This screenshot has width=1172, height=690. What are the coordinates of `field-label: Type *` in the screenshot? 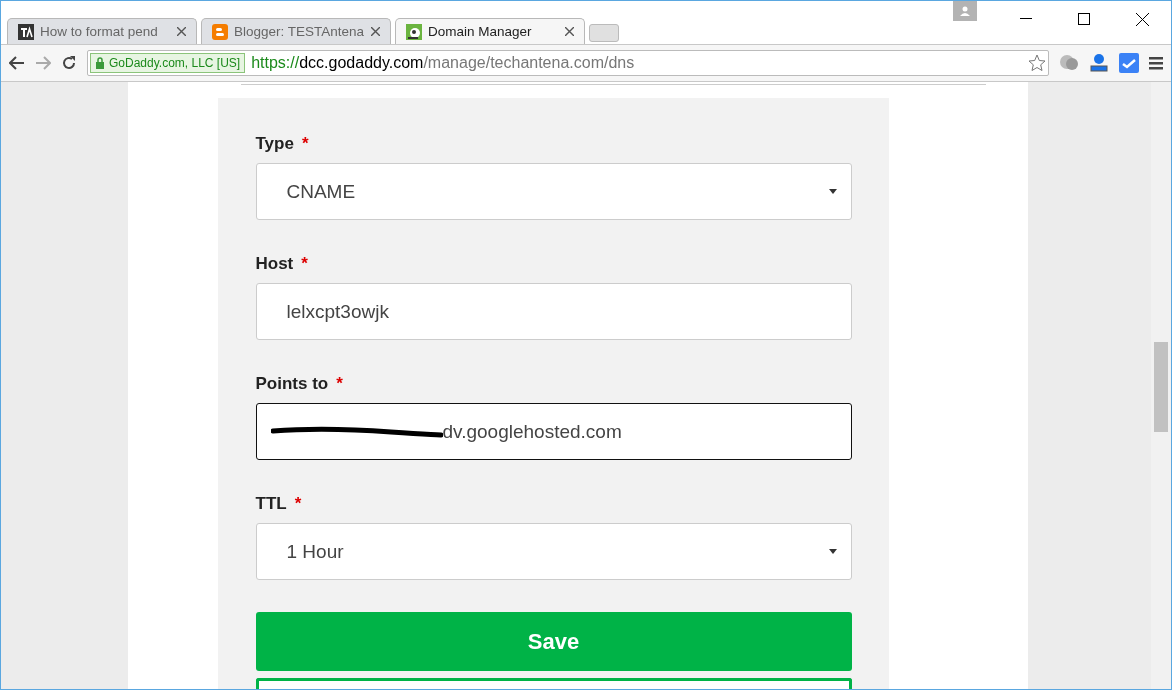 It's located at (282, 144).